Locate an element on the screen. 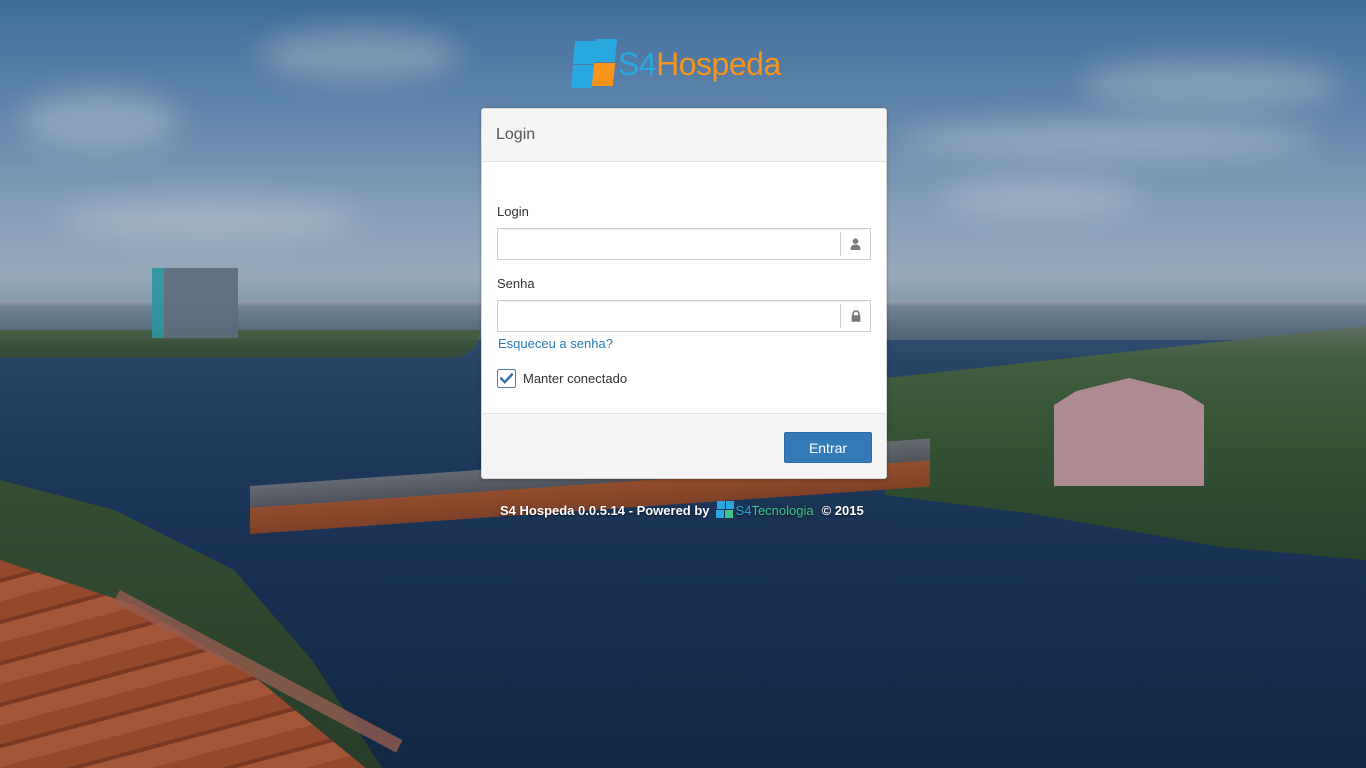  remember-me-checkbox is located at coordinates (506, 378).